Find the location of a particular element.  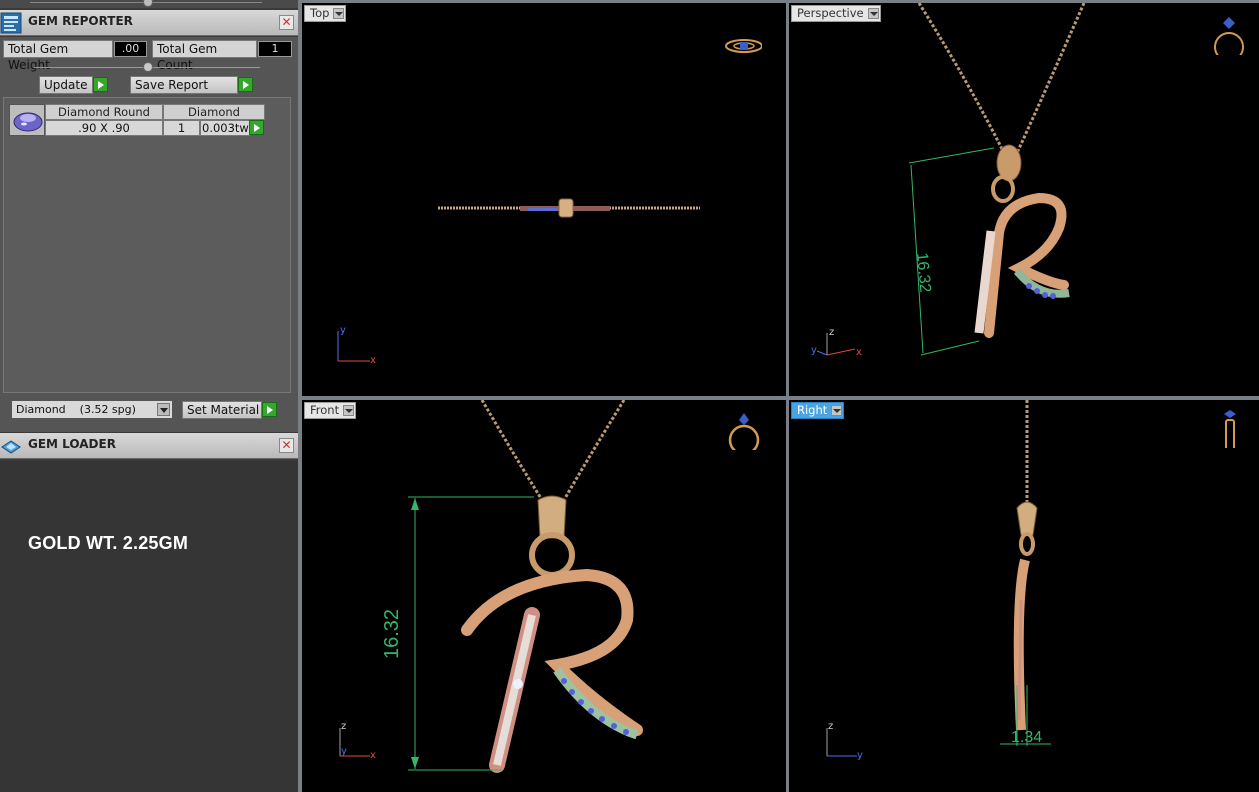

gem-count-cell: 1 is located at coordinates (181, 128).